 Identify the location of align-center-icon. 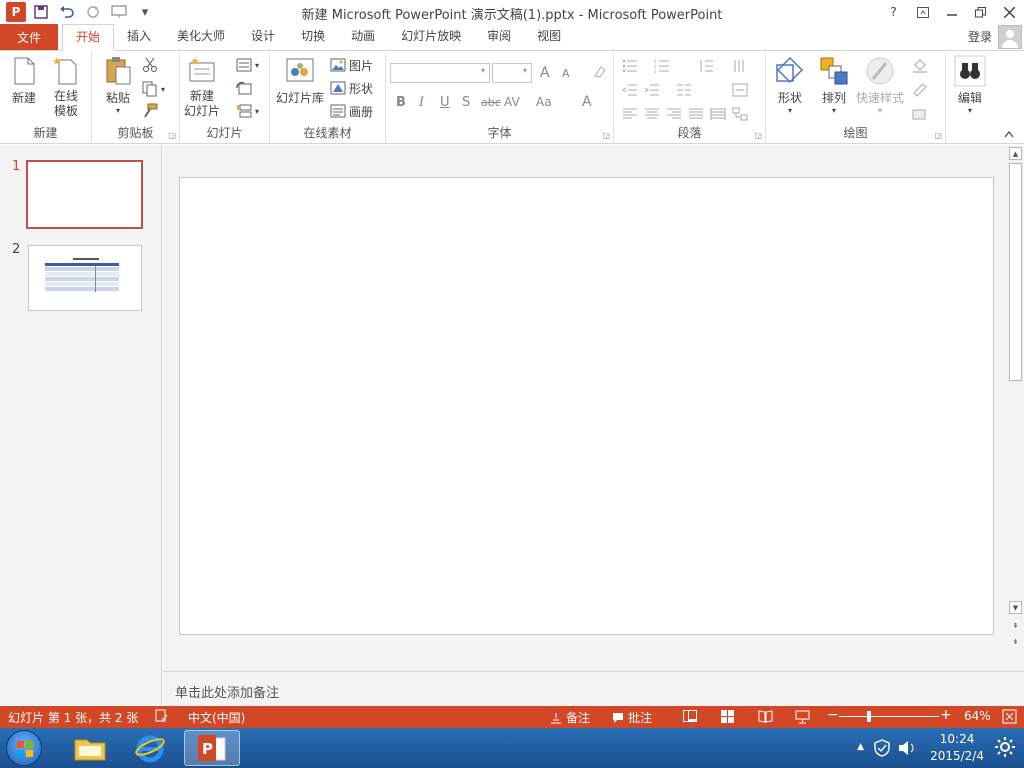
(652, 114).